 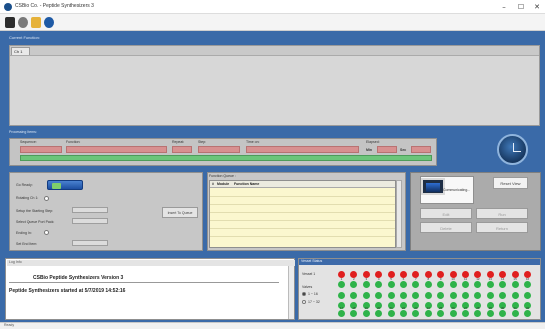 I want to click on queue-port-label: Select Queue Port Pack:, so click(x=35, y=222).